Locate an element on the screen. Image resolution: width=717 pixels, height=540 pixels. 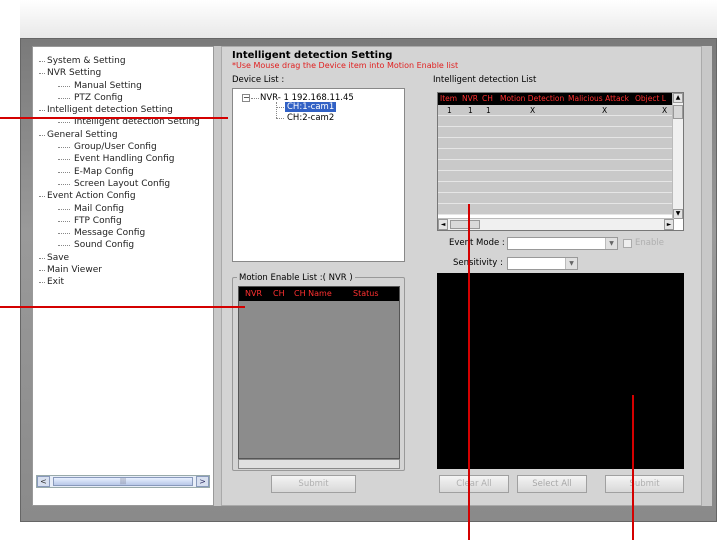
tree-item: Sound Config is located at coordinates (124, 245).